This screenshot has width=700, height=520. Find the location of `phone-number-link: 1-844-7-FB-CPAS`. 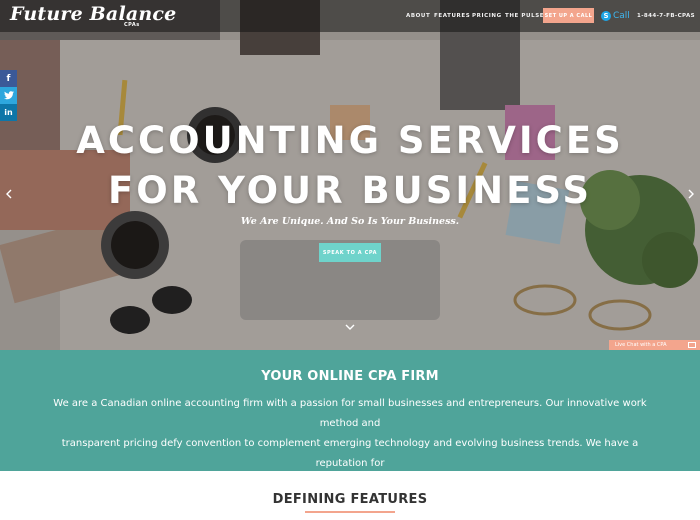

phone-number-link: 1-844-7-FB-CPAS is located at coordinates (666, 16).